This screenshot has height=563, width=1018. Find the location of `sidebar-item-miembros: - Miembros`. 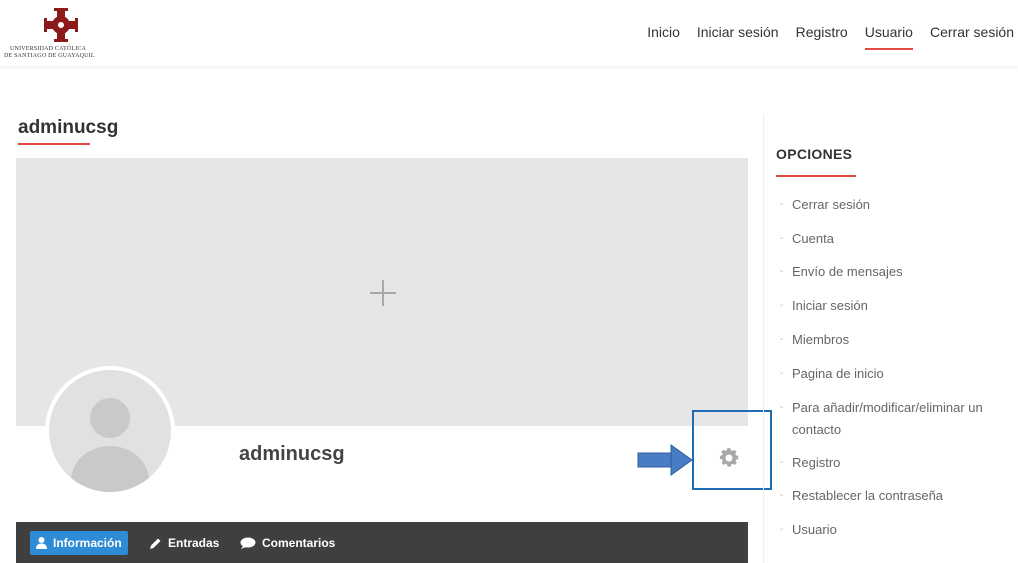

sidebar-item-miembros: - Miembros is located at coordinates (895, 340).